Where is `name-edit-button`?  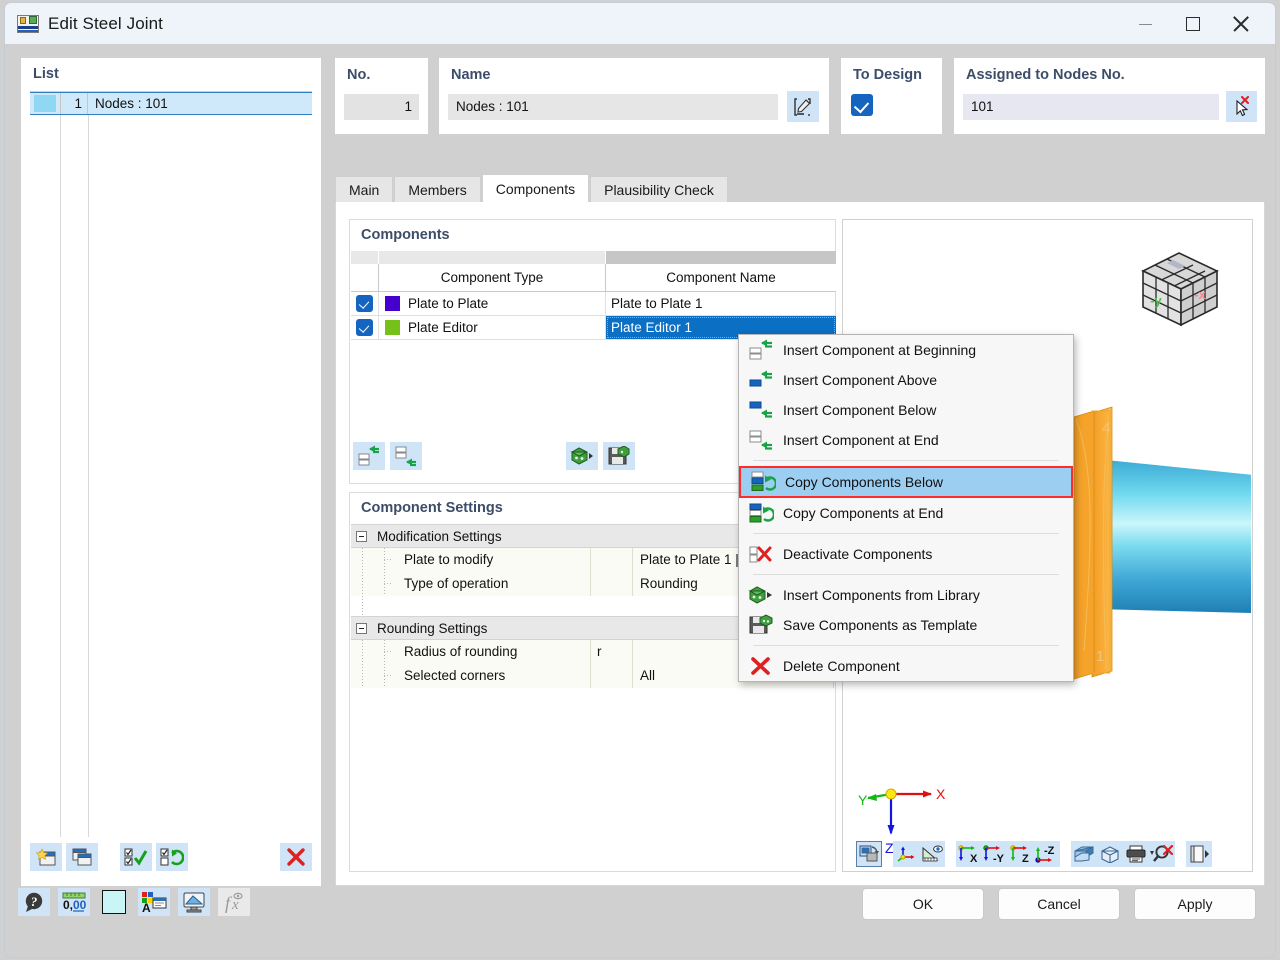 name-edit-button is located at coordinates (803, 106).